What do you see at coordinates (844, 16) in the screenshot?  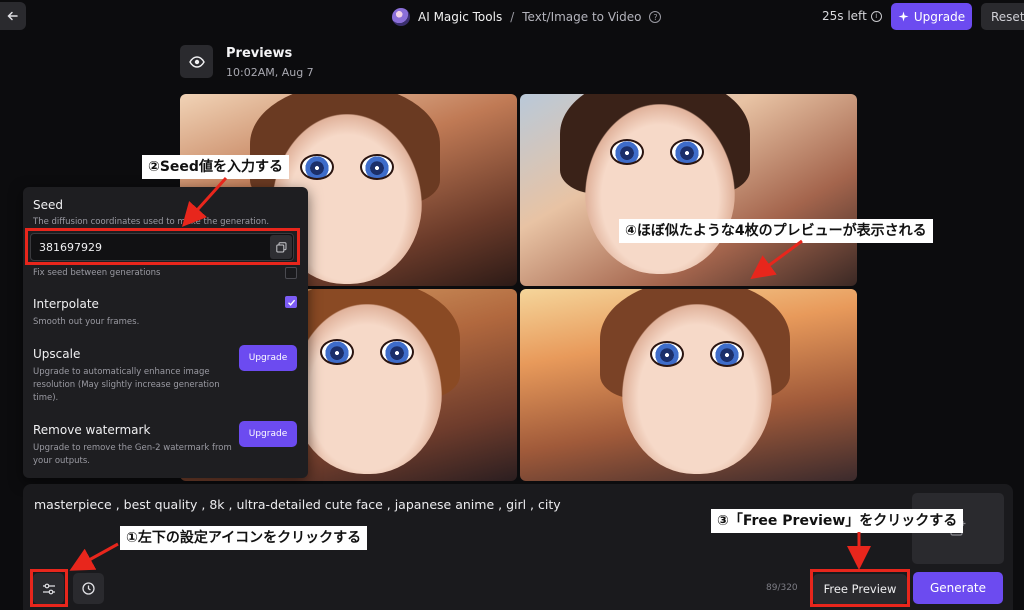 I see `time-left-text: 25s left` at bounding box center [844, 16].